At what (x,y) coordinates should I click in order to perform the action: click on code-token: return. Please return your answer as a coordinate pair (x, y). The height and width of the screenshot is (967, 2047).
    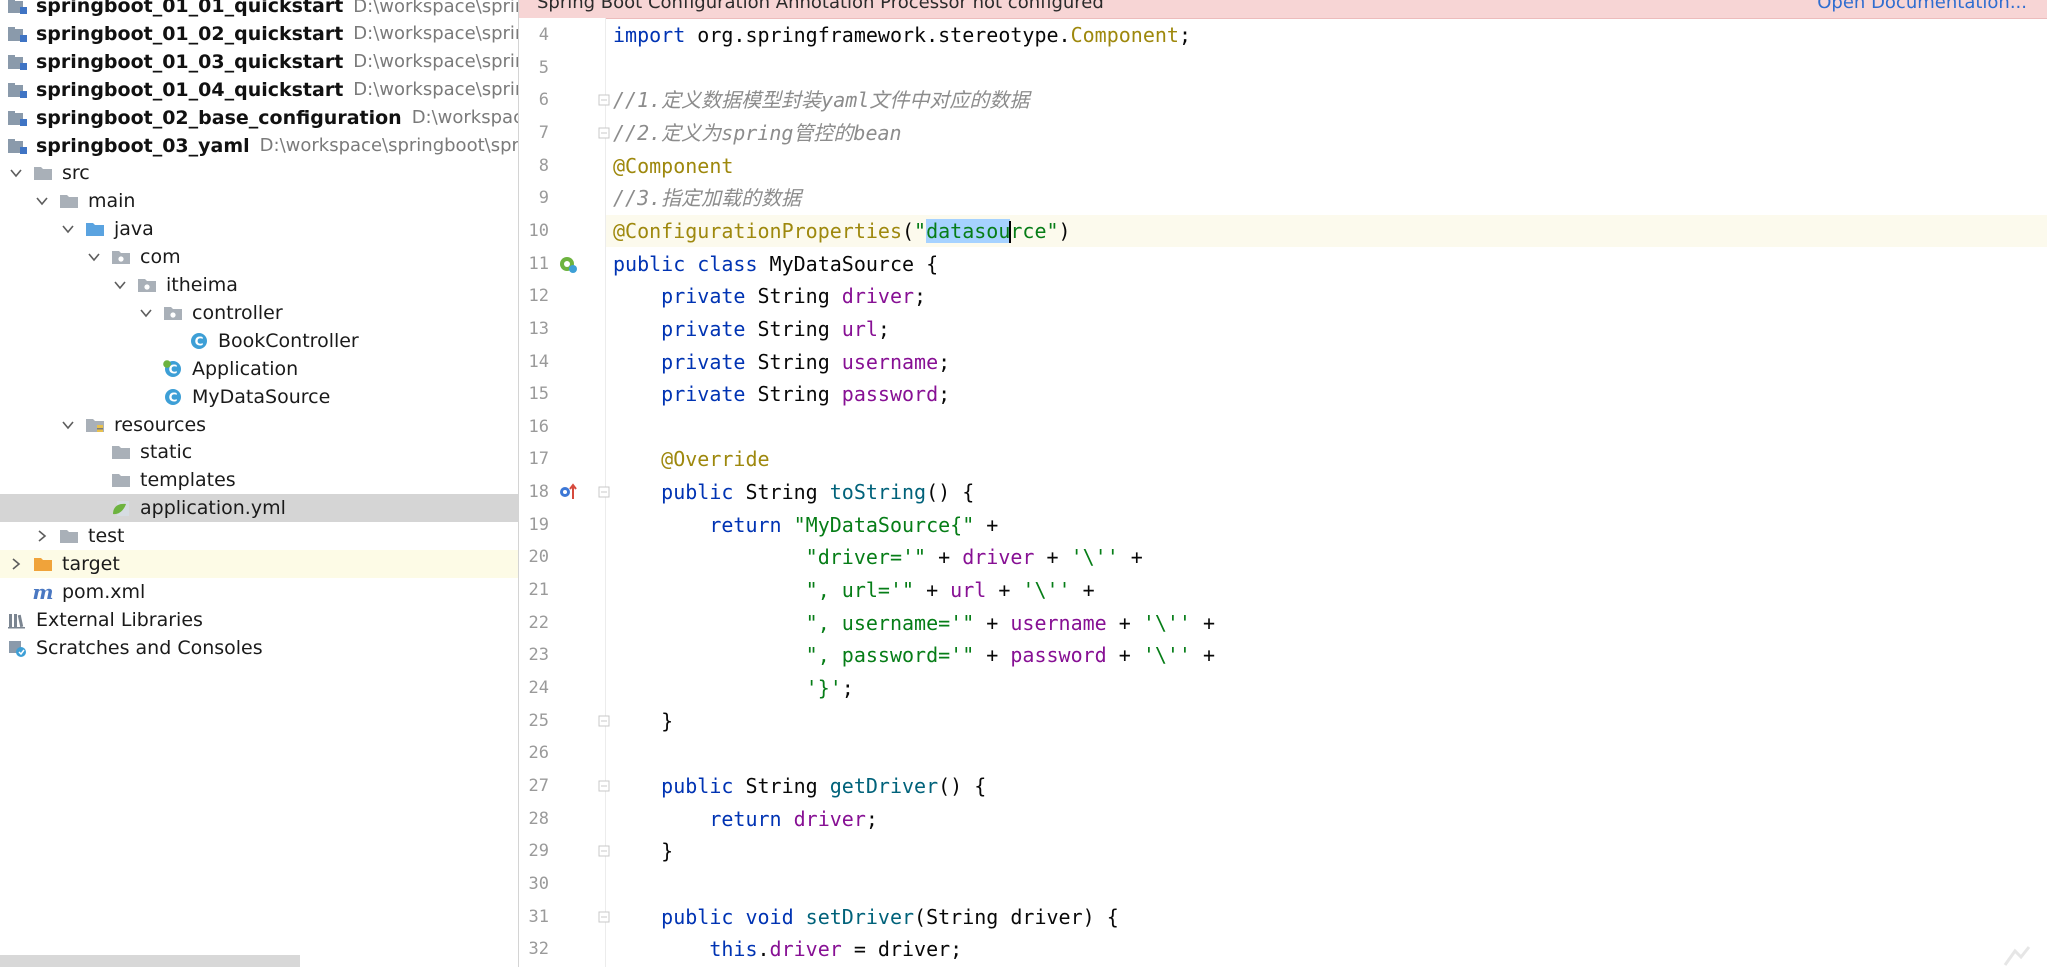
    Looking at the image, I should click on (751, 818).